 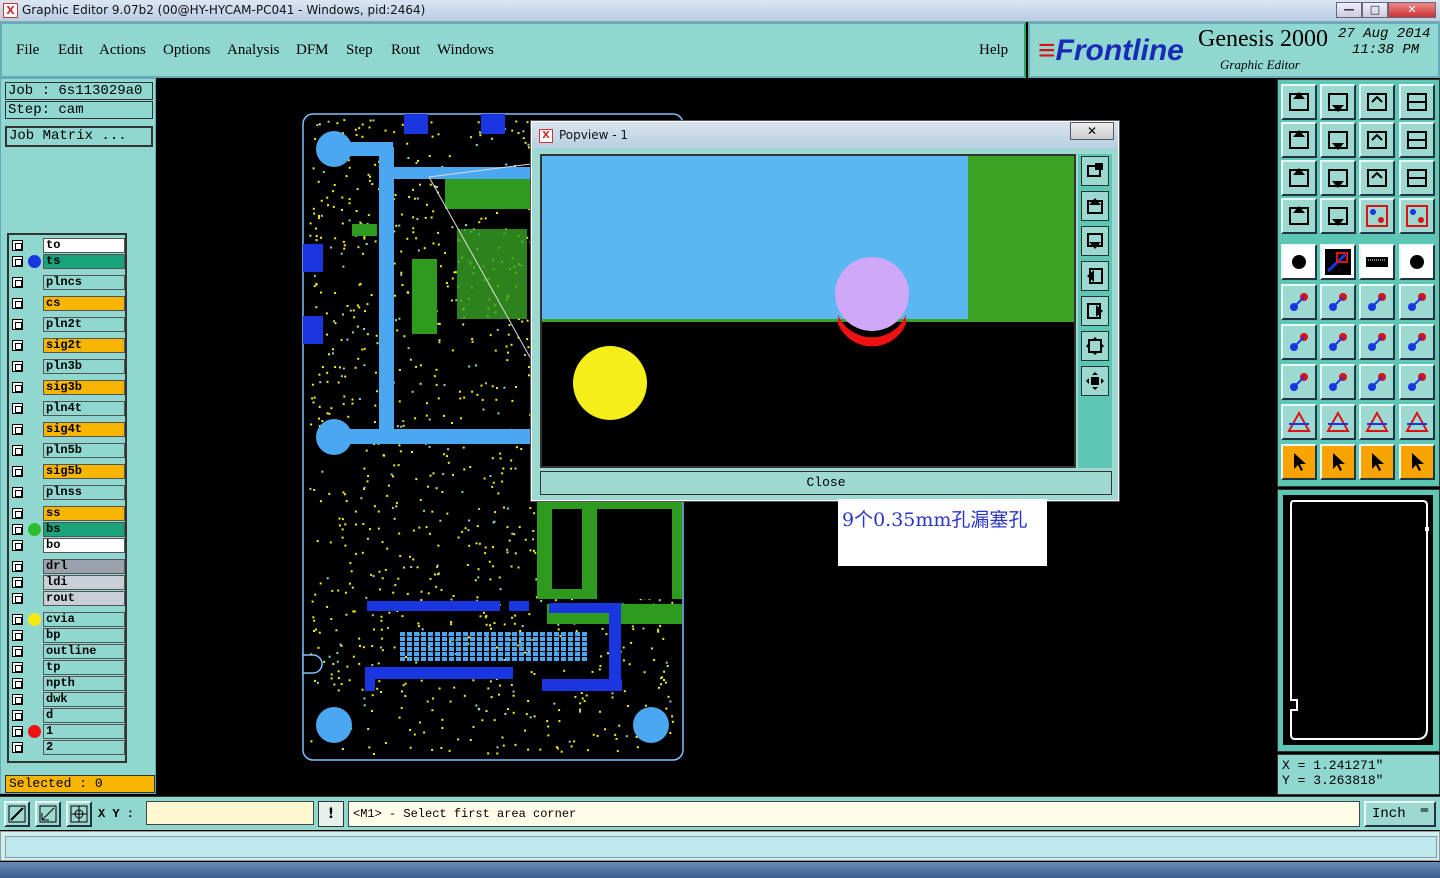 I want to click on layer-row-sig2t: sig2t, so click(x=68, y=345).